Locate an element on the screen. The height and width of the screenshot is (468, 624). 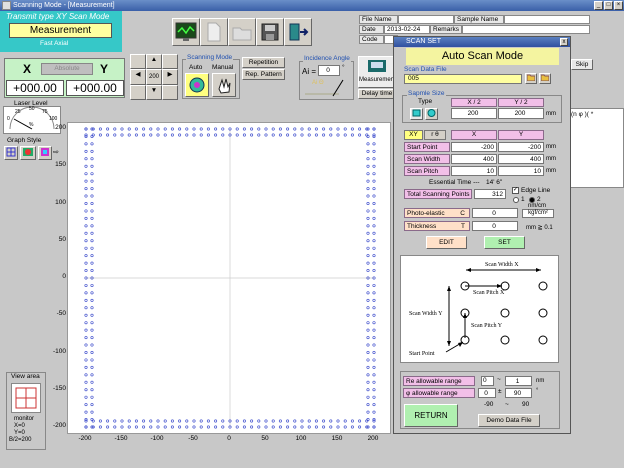
width-y-input: 400 is located at coordinates (521, 159).